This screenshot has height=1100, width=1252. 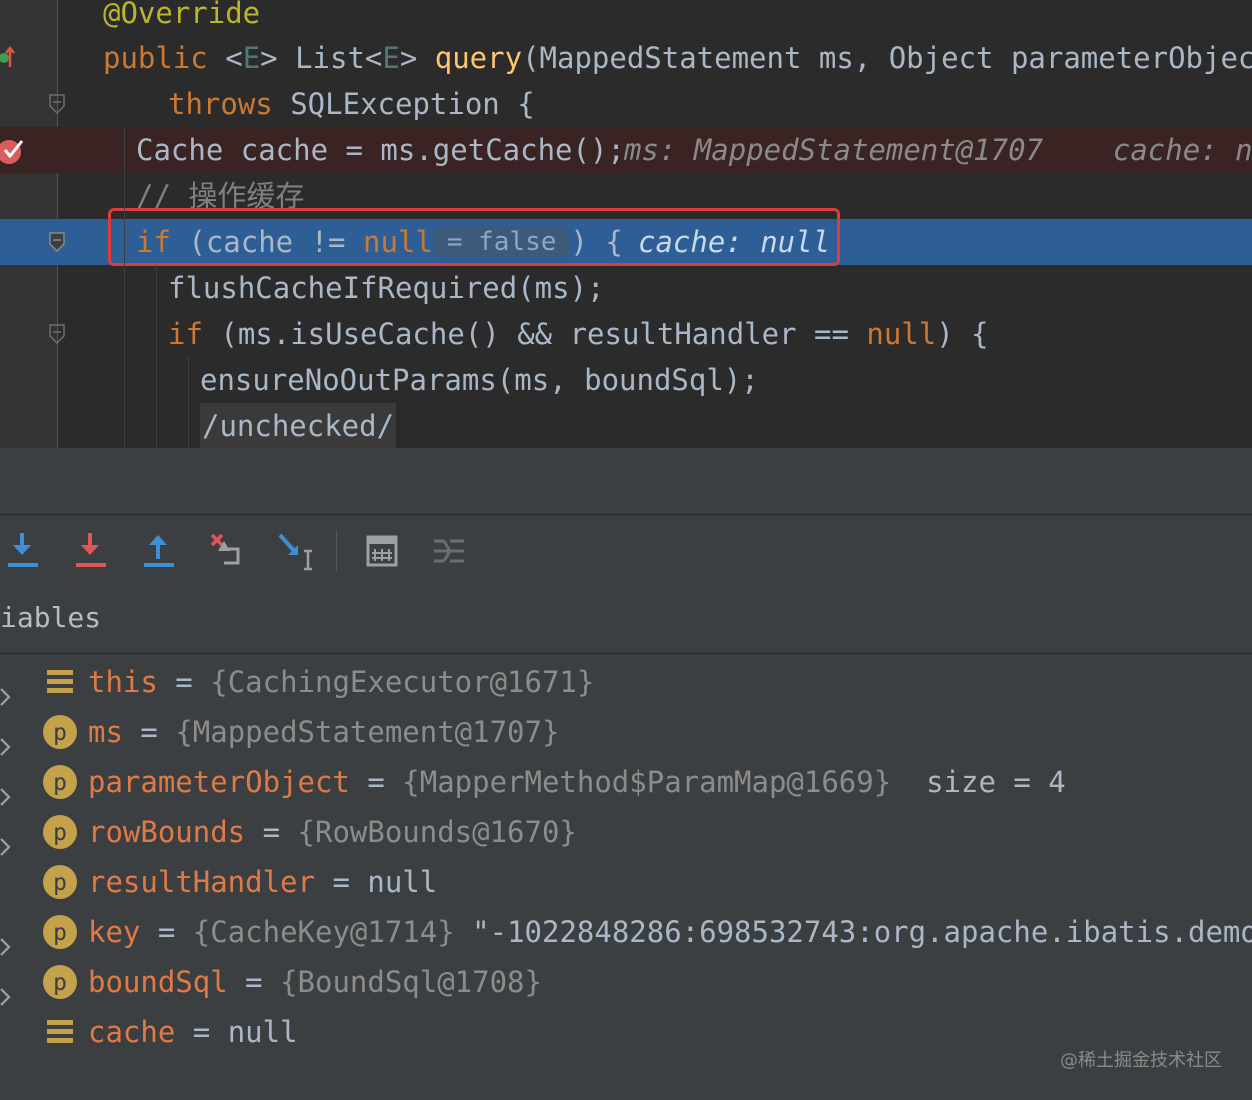 What do you see at coordinates (92, 551) in the screenshot?
I see `step-into-icon` at bounding box center [92, 551].